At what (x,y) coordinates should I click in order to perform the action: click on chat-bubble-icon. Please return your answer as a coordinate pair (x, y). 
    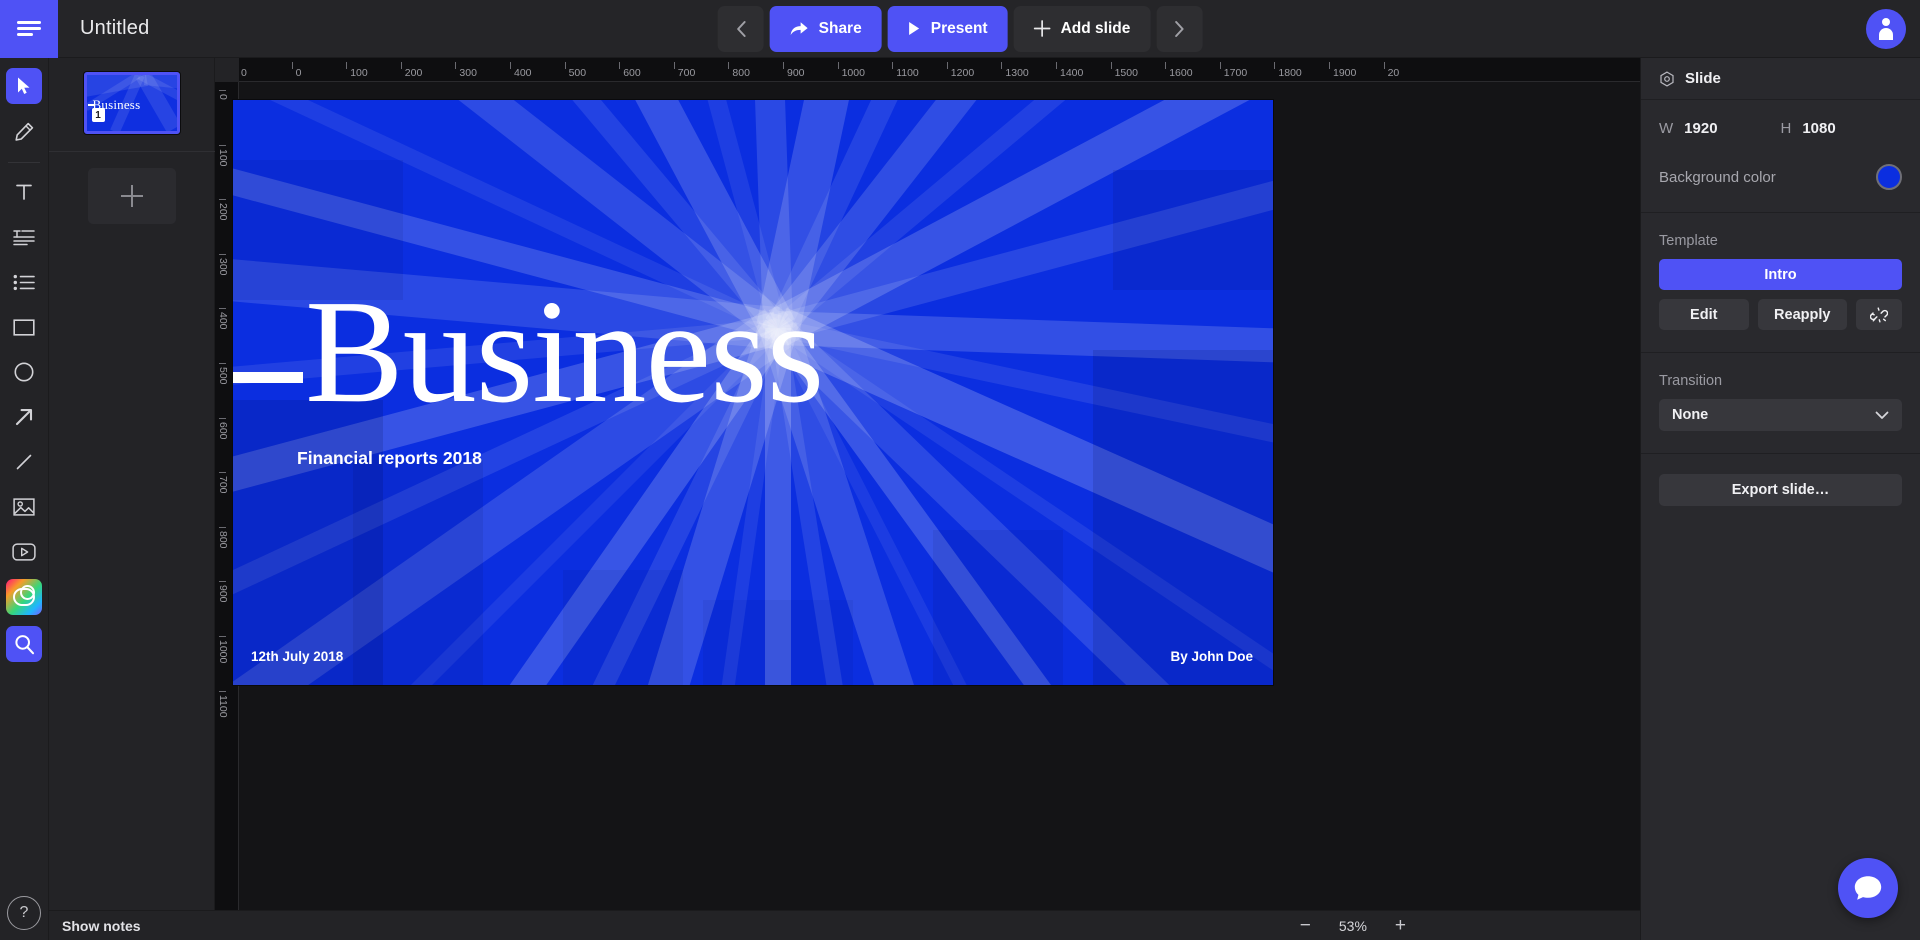
    Looking at the image, I should click on (1868, 888).